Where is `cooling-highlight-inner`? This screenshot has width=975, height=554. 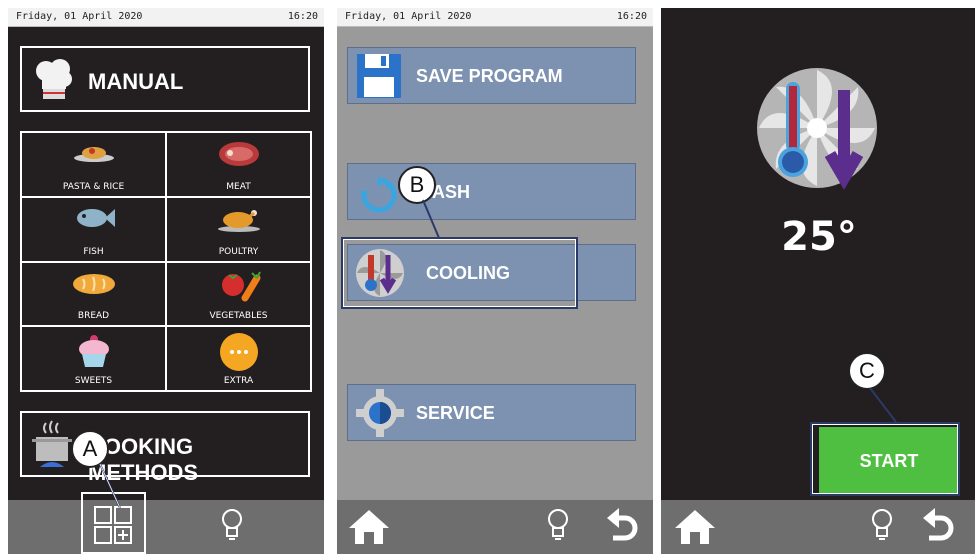
cooling-highlight-inner is located at coordinates (459, 273).